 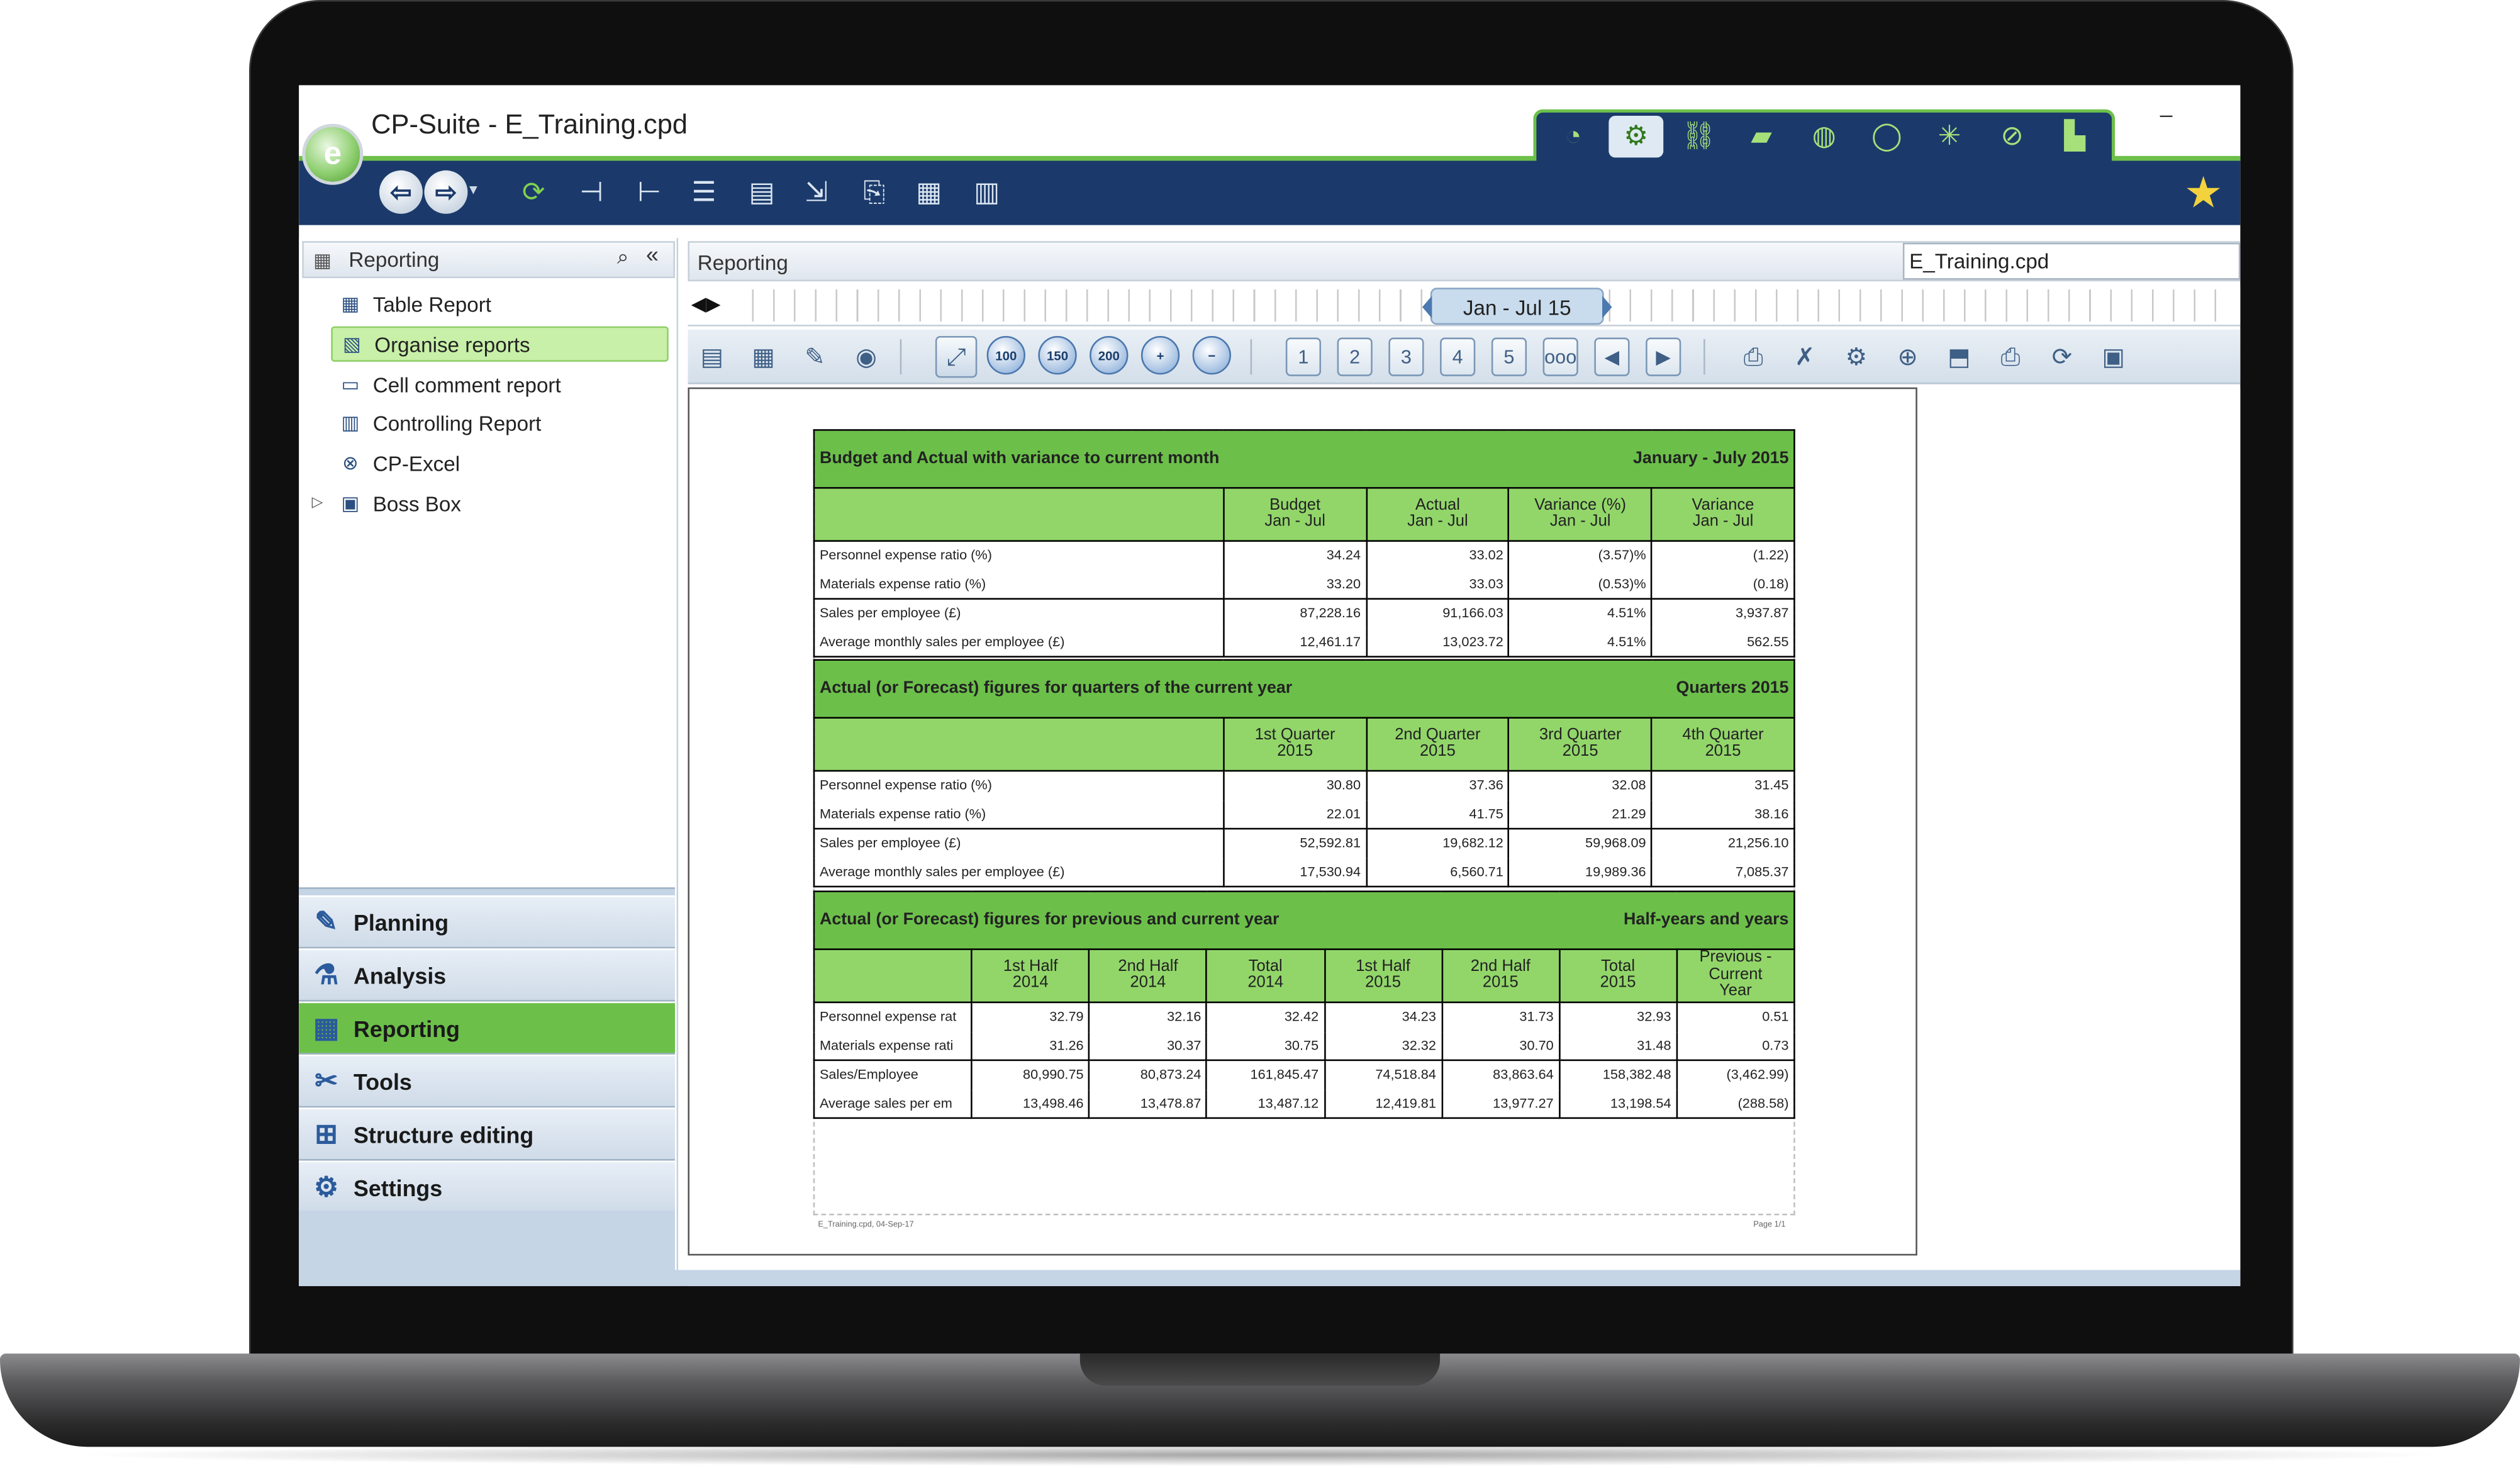 What do you see at coordinates (1735, 965) in the screenshot?
I see `column-header-line1: Previous - Current` at bounding box center [1735, 965].